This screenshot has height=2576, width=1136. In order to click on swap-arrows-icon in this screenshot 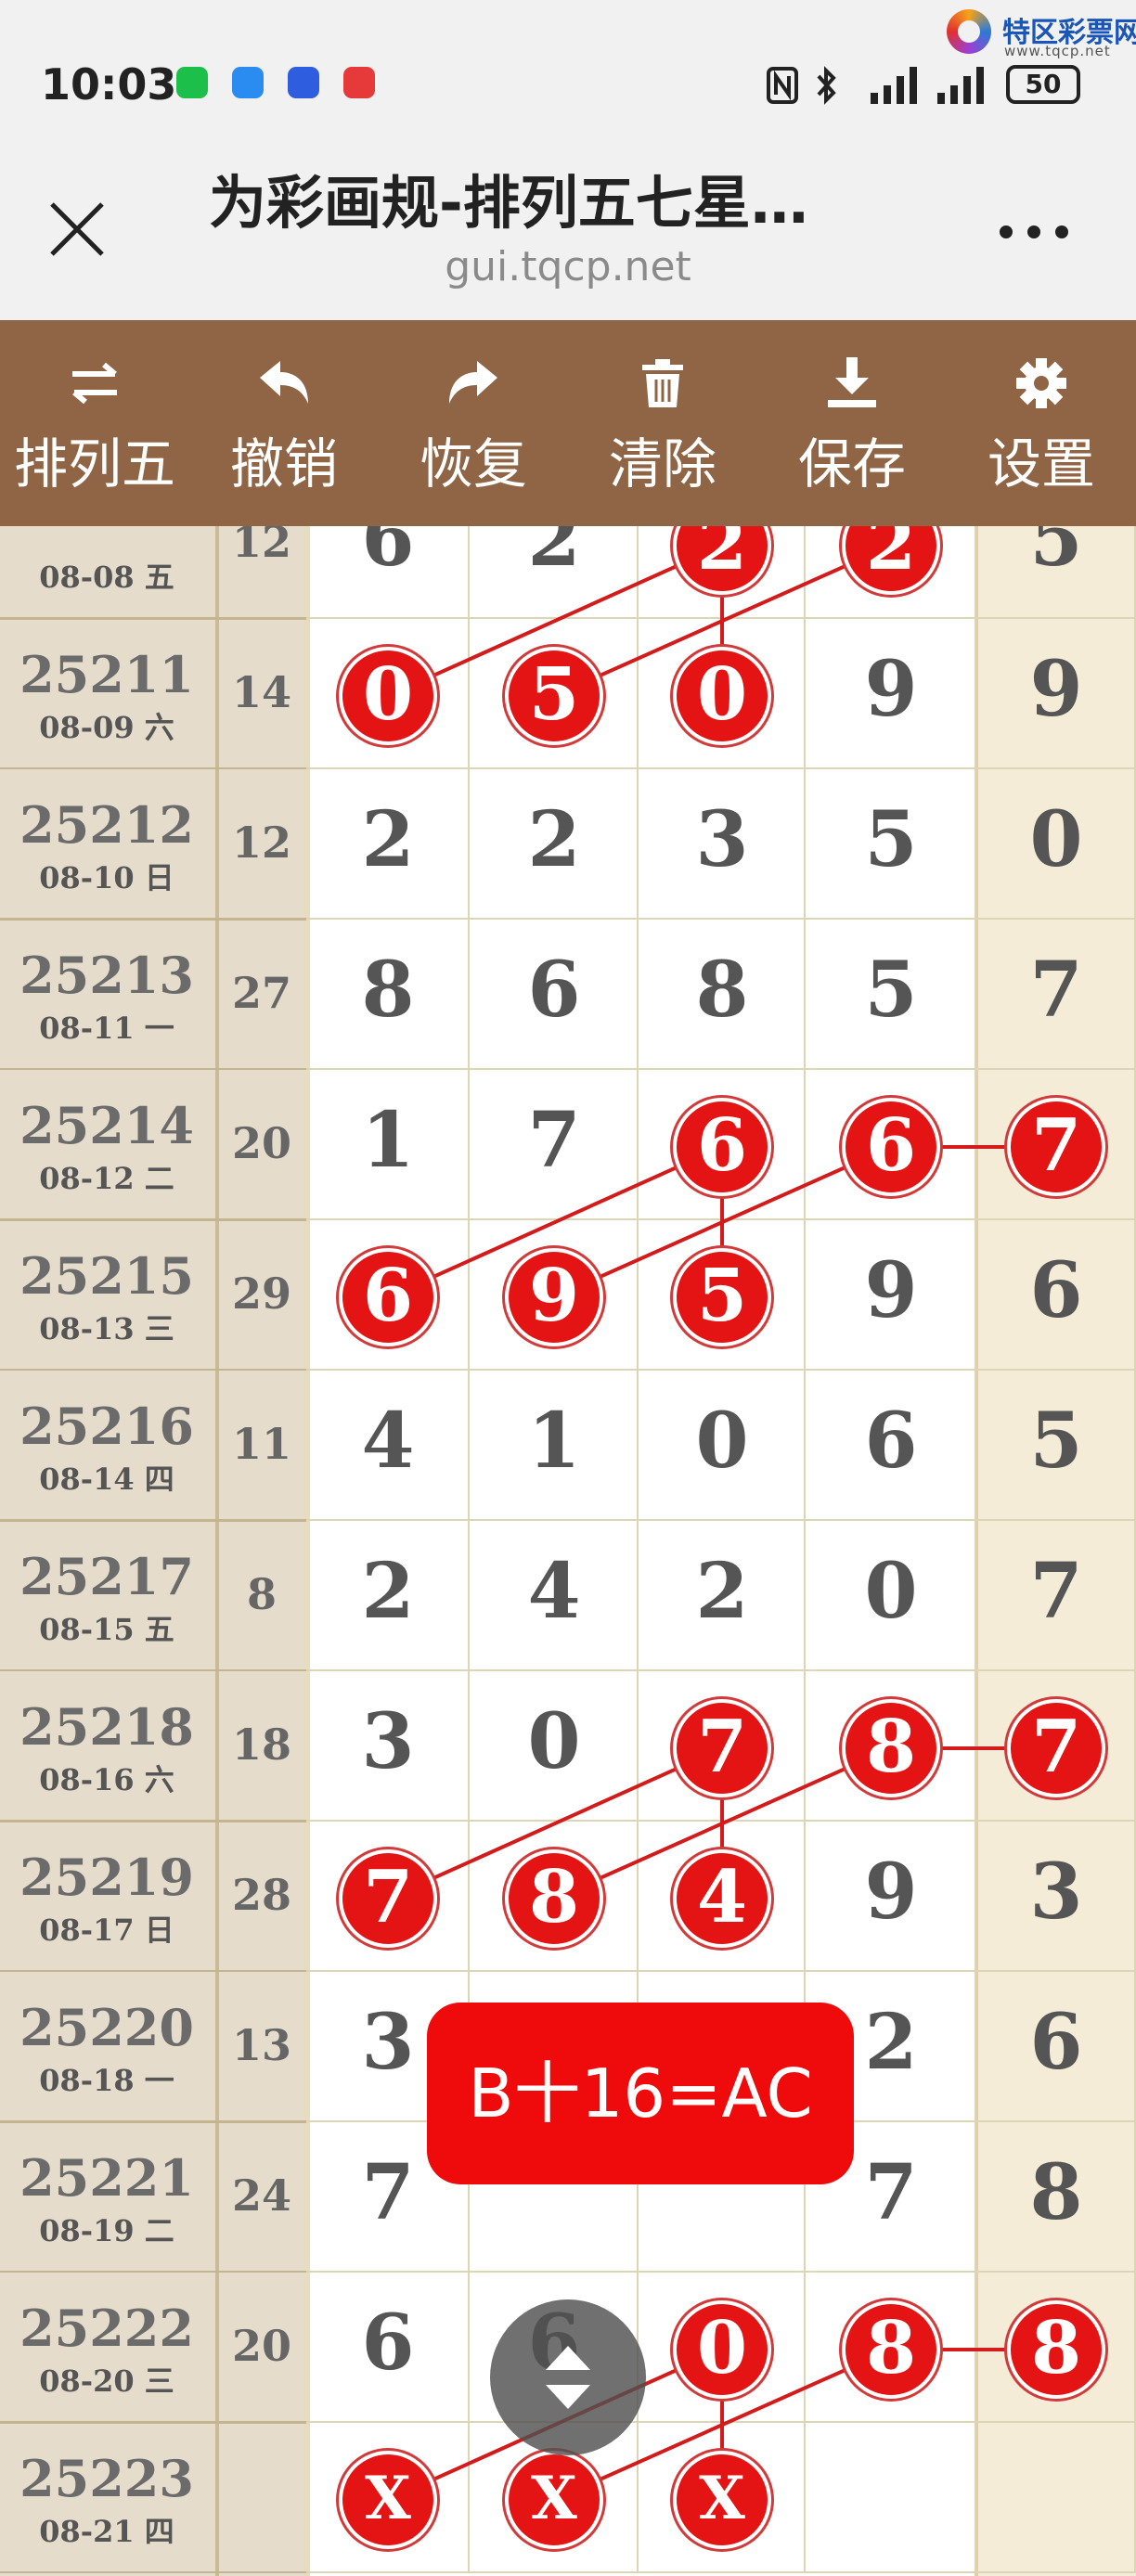, I will do `click(94, 383)`.